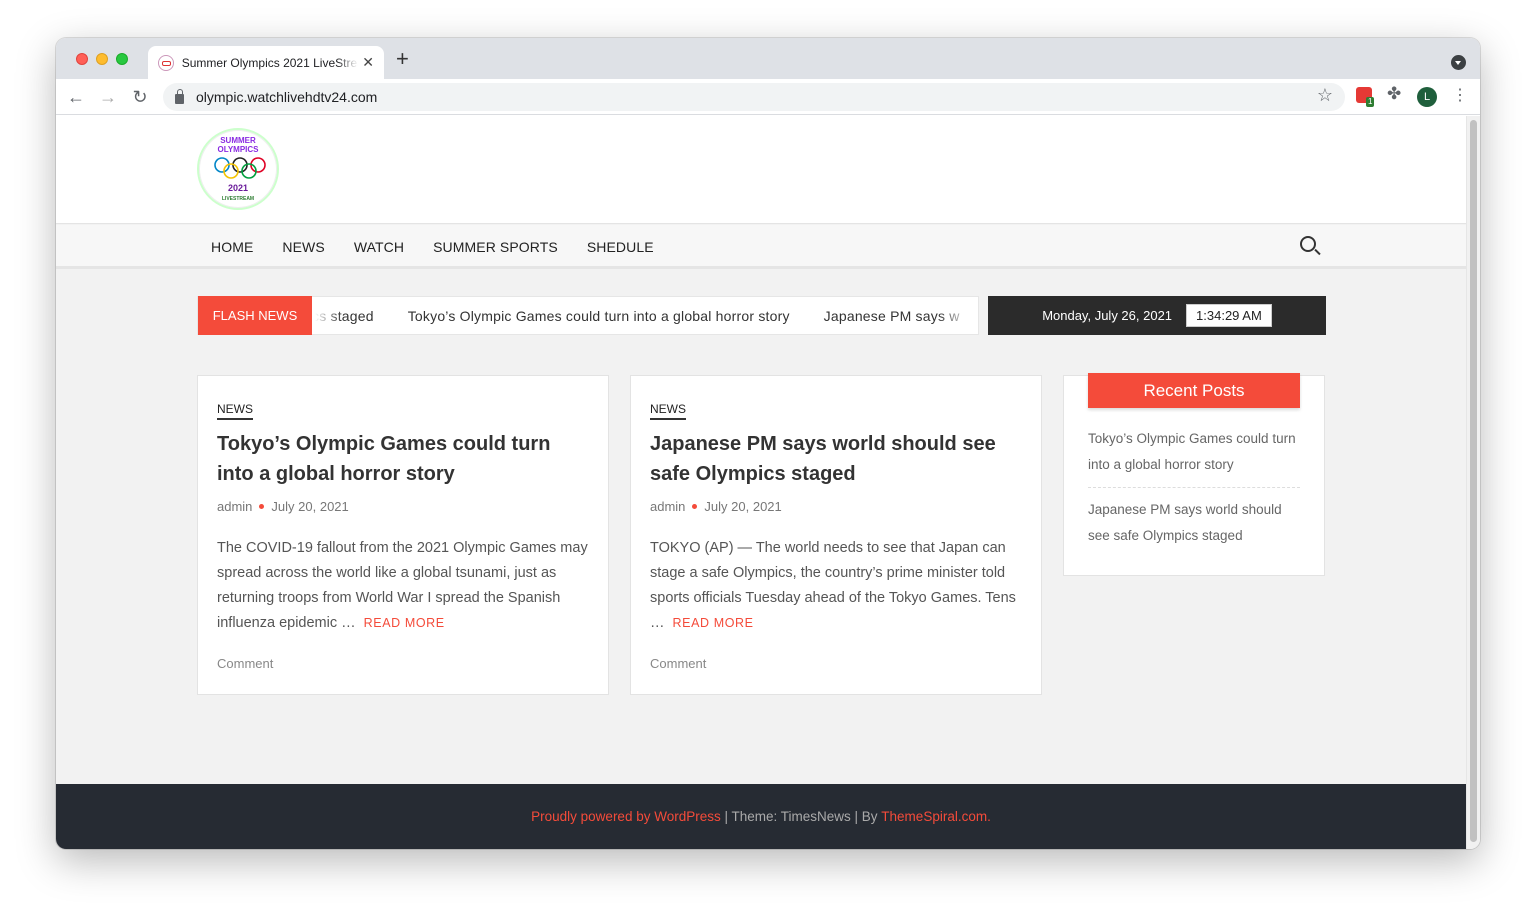 The image size is (1536, 923). Describe the element at coordinates (1458, 62) in the screenshot. I see `tab-search-icon` at that location.